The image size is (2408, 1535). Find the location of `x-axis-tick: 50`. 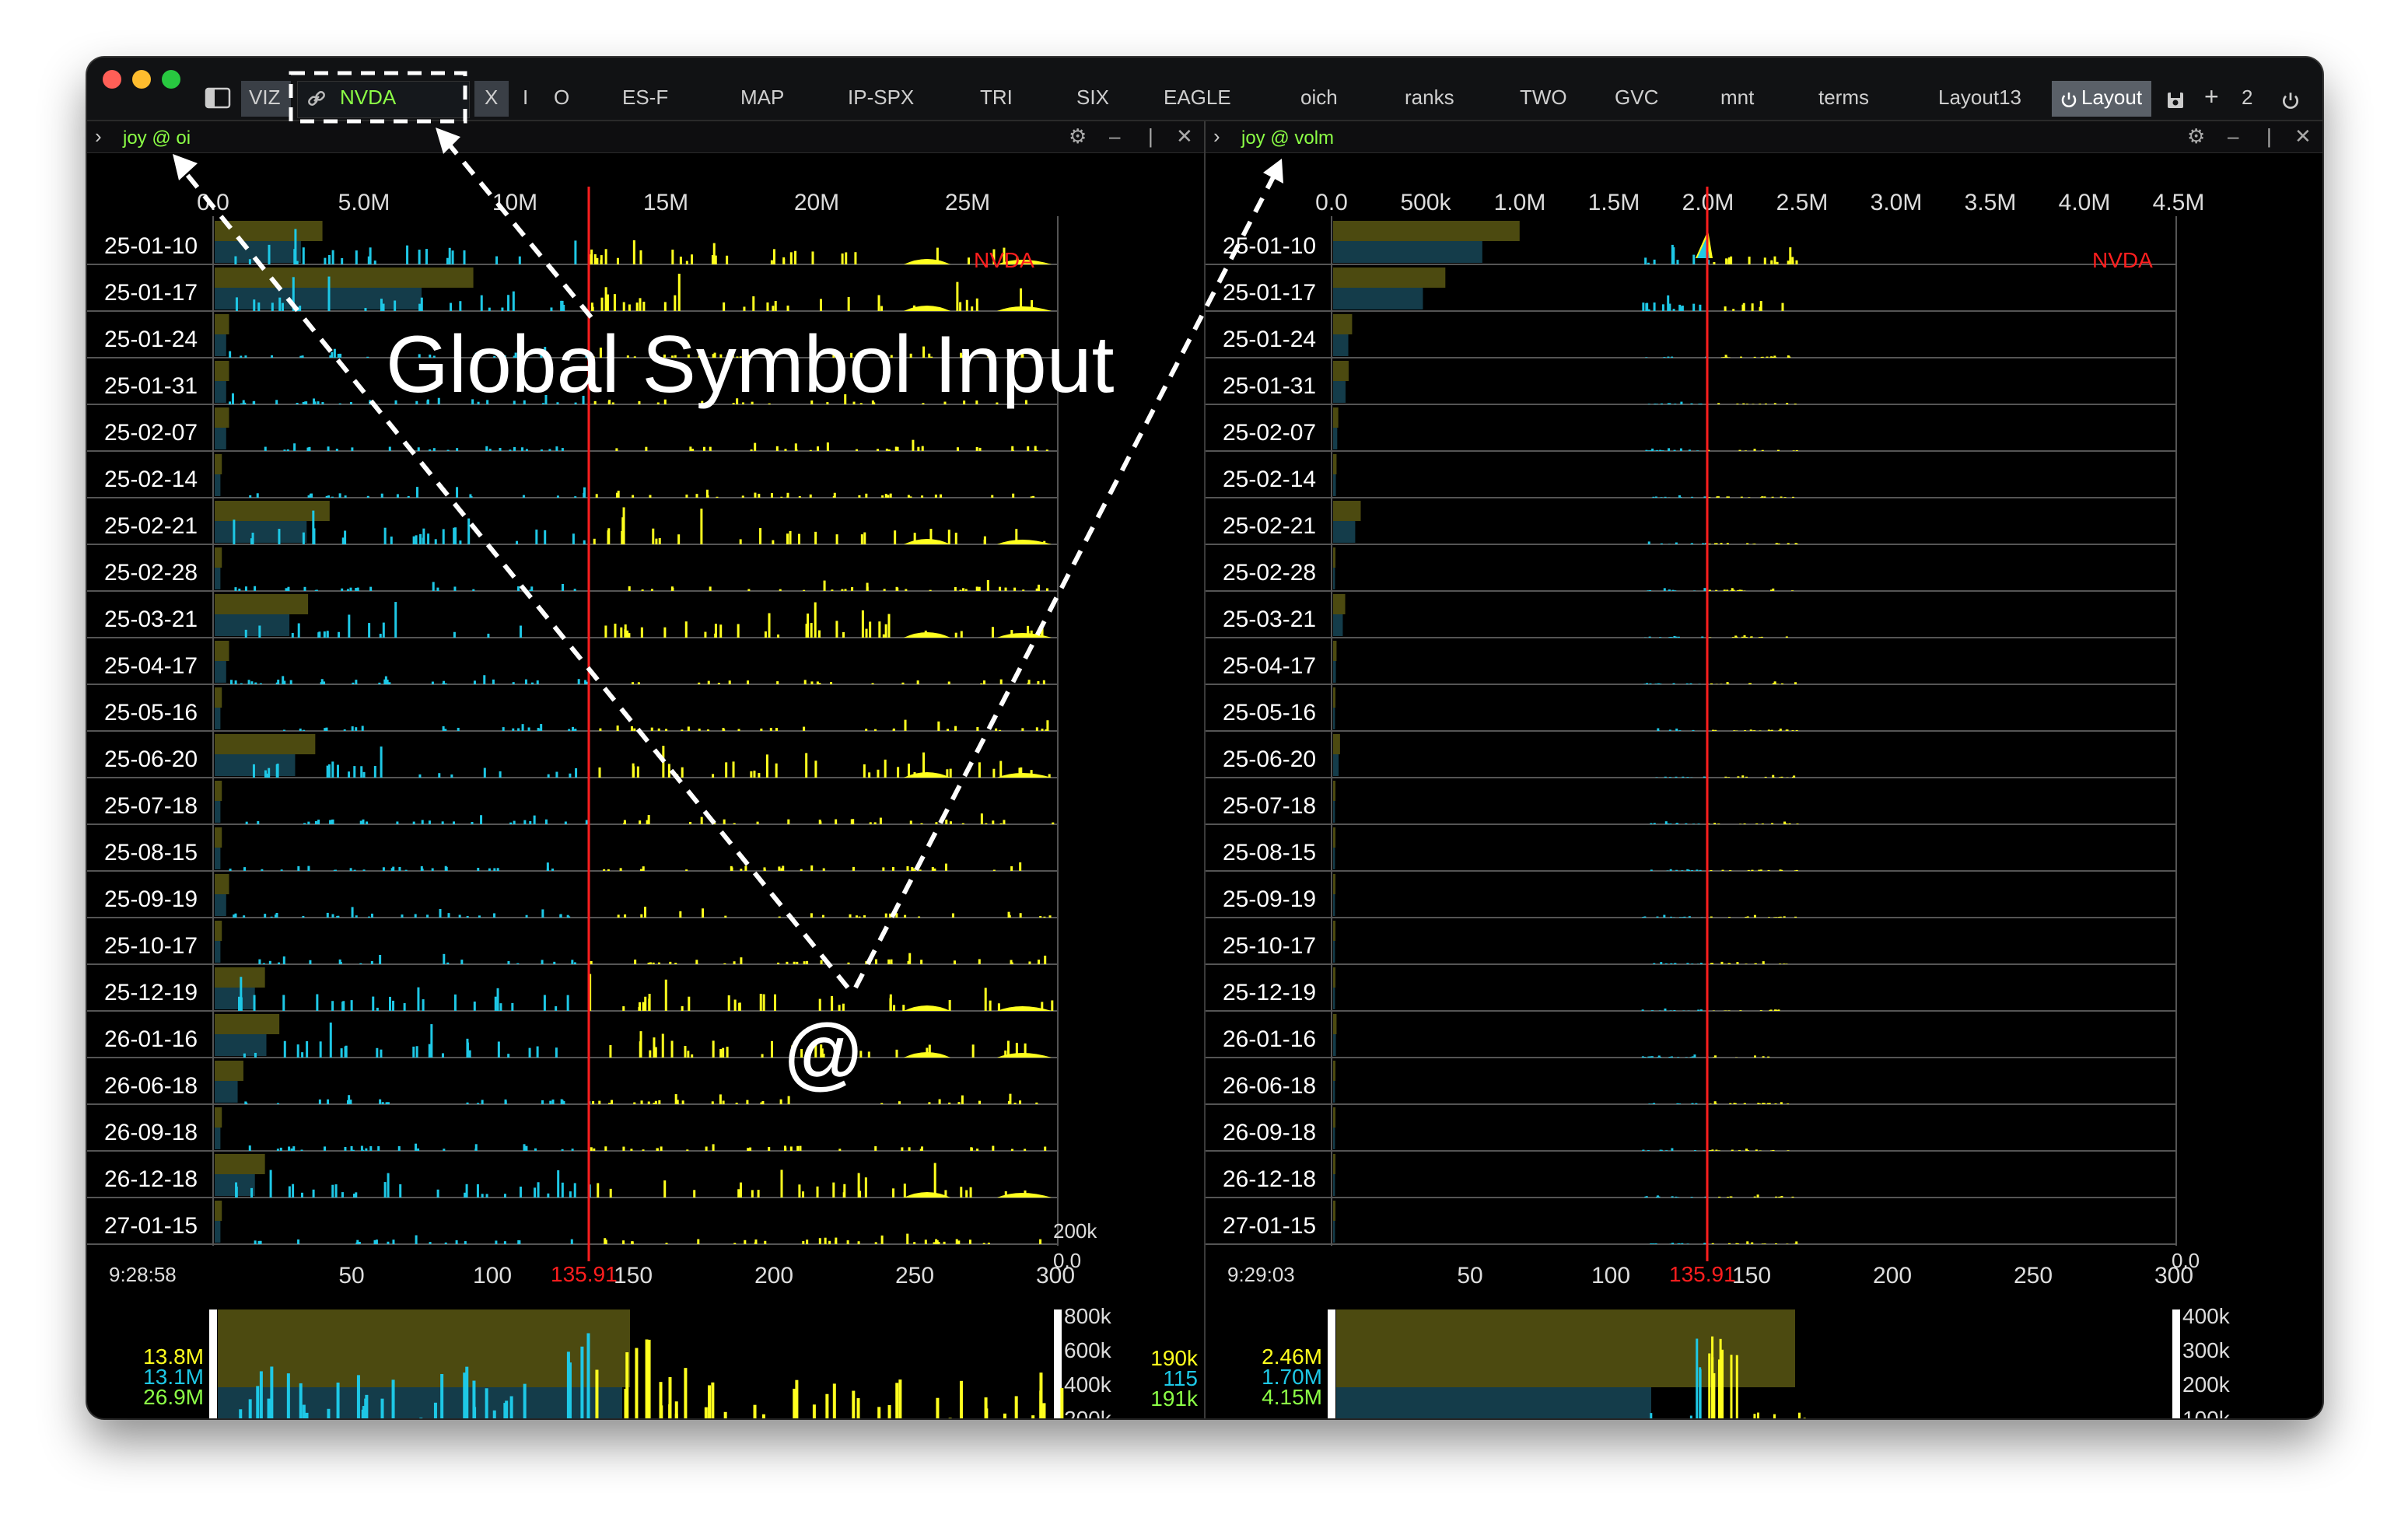

x-axis-tick: 50 is located at coordinates (351, 1275).